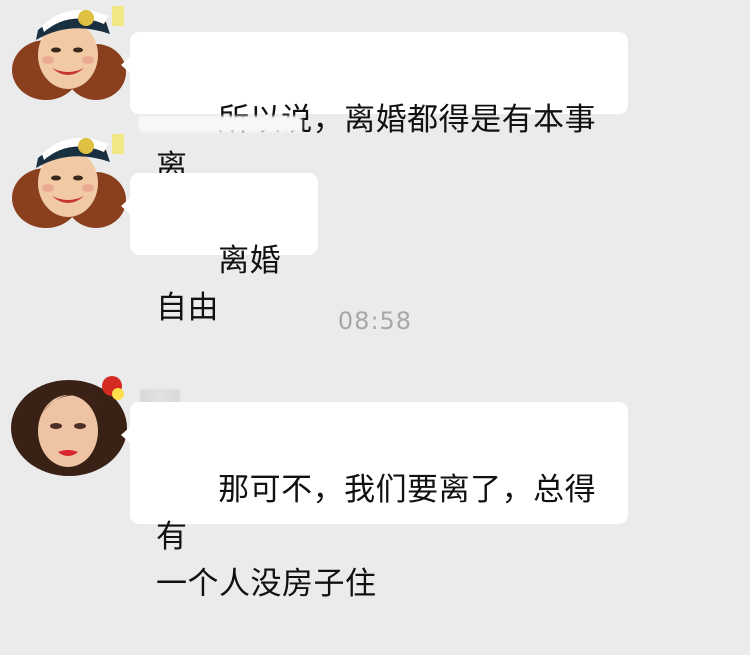 This screenshot has height=655, width=750. What do you see at coordinates (376, 537) in the screenshot?
I see `message-text: 那可不，我们要离了，总得有 一个人没房子住` at bounding box center [376, 537].